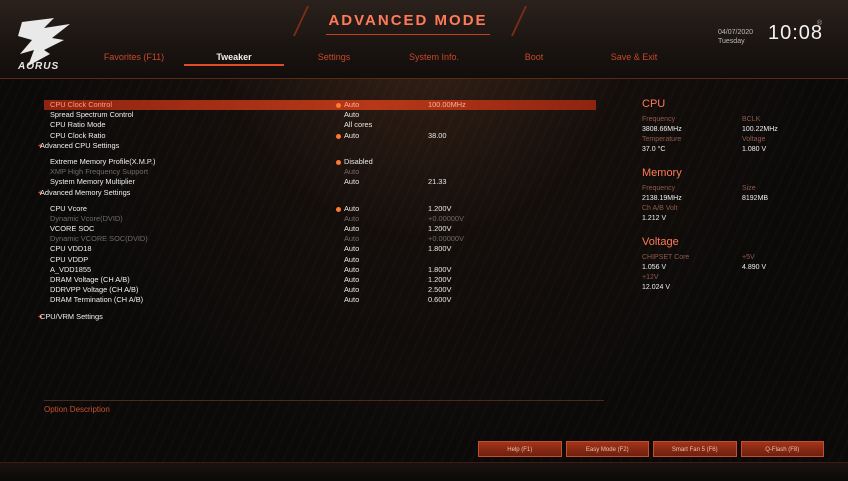 The image size is (848, 481). Describe the element at coordinates (751, 119) in the screenshot. I see `cpu-bclk-label: BCLK` at that location.